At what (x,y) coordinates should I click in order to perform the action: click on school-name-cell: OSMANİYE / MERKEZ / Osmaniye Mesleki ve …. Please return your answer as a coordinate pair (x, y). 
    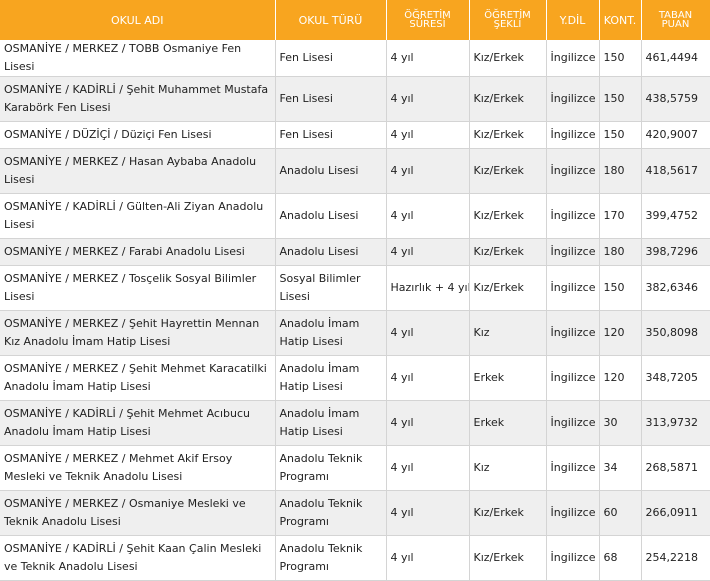
    Looking at the image, I should click on (138, 513).